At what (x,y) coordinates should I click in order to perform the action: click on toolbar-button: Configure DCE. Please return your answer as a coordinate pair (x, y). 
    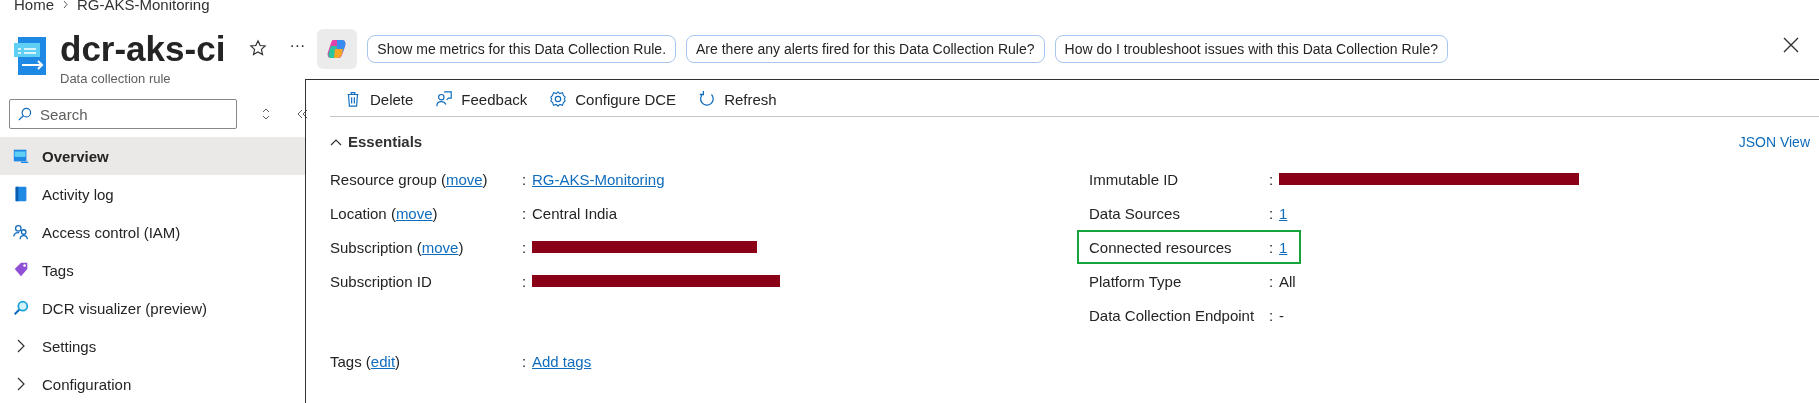
    Looking at the image, I should click on (613, 99).